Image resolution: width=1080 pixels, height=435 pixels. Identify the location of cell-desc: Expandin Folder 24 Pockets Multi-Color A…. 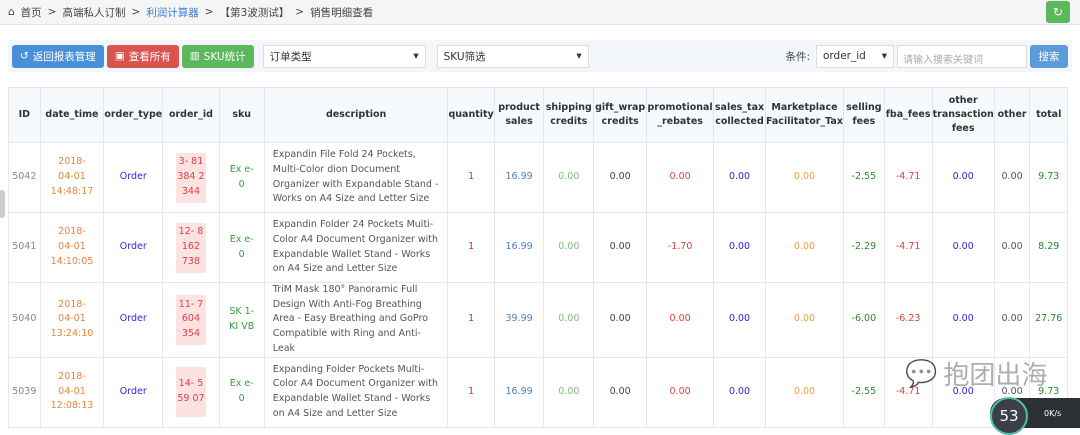
(356, 247).